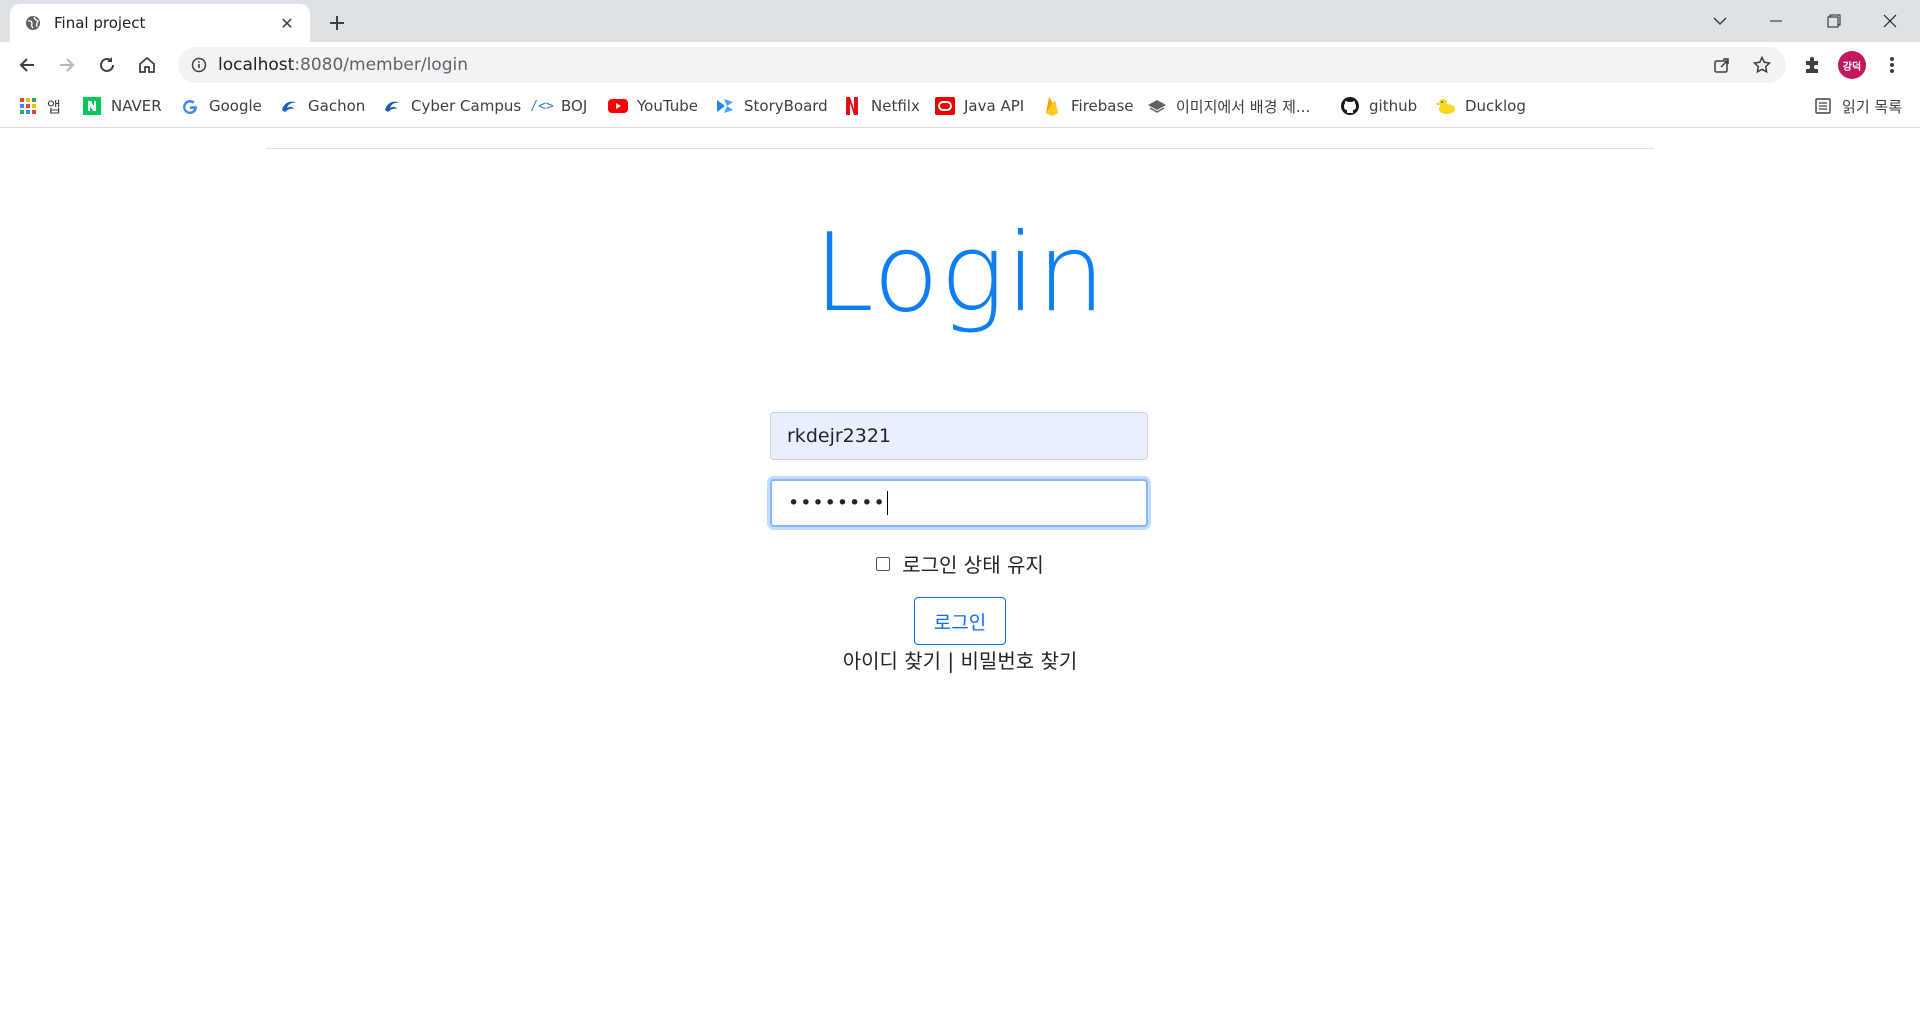 The width and height of the screenshot is (1920, 1030). What do you see at coordinates (892, 661) in the screenshot?
I see `find-id-link: 아이디 찾기` at bounding box center [892, 661].